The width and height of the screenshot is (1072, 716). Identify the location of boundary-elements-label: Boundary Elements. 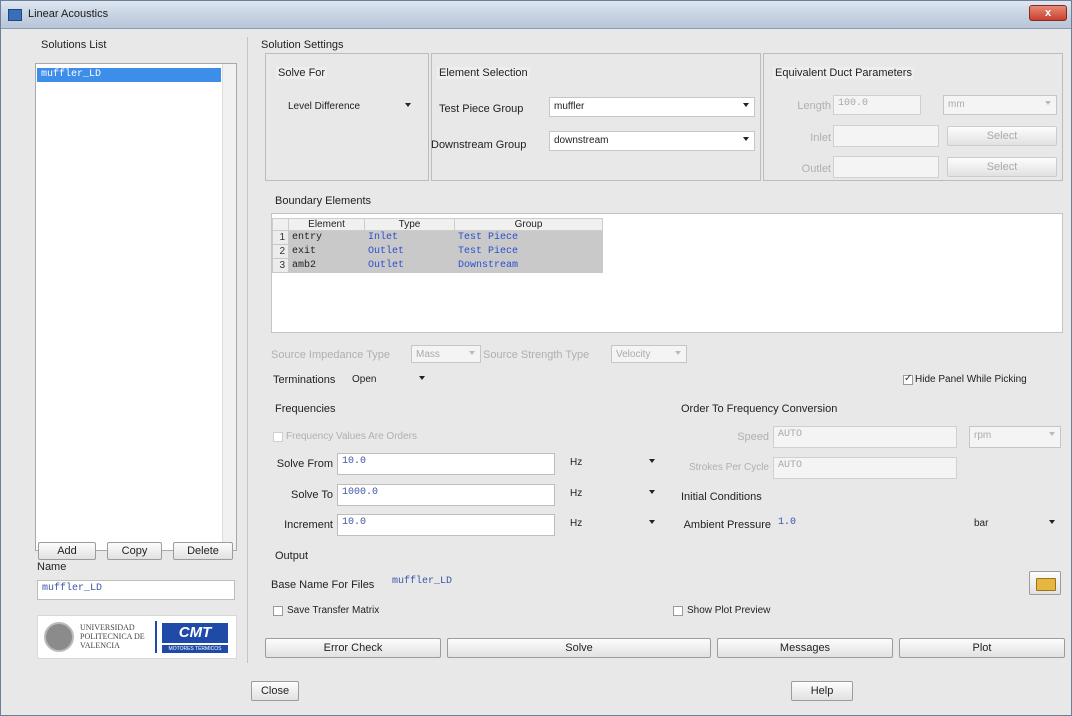
(323, 201).